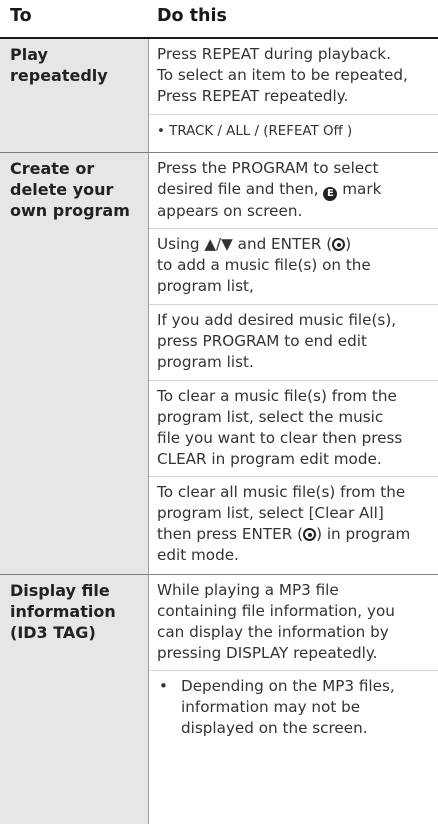  I want to click on text-fragment: Using, so click(181, 244).